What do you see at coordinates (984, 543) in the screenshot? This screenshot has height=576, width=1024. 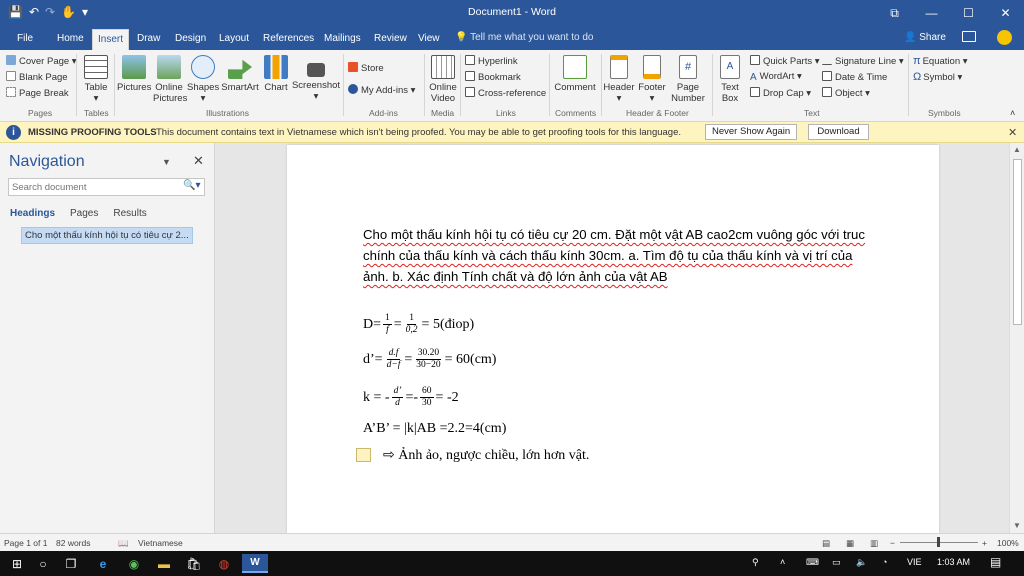 I see `zoom-in-button: +` at bounding box center [984, 543].